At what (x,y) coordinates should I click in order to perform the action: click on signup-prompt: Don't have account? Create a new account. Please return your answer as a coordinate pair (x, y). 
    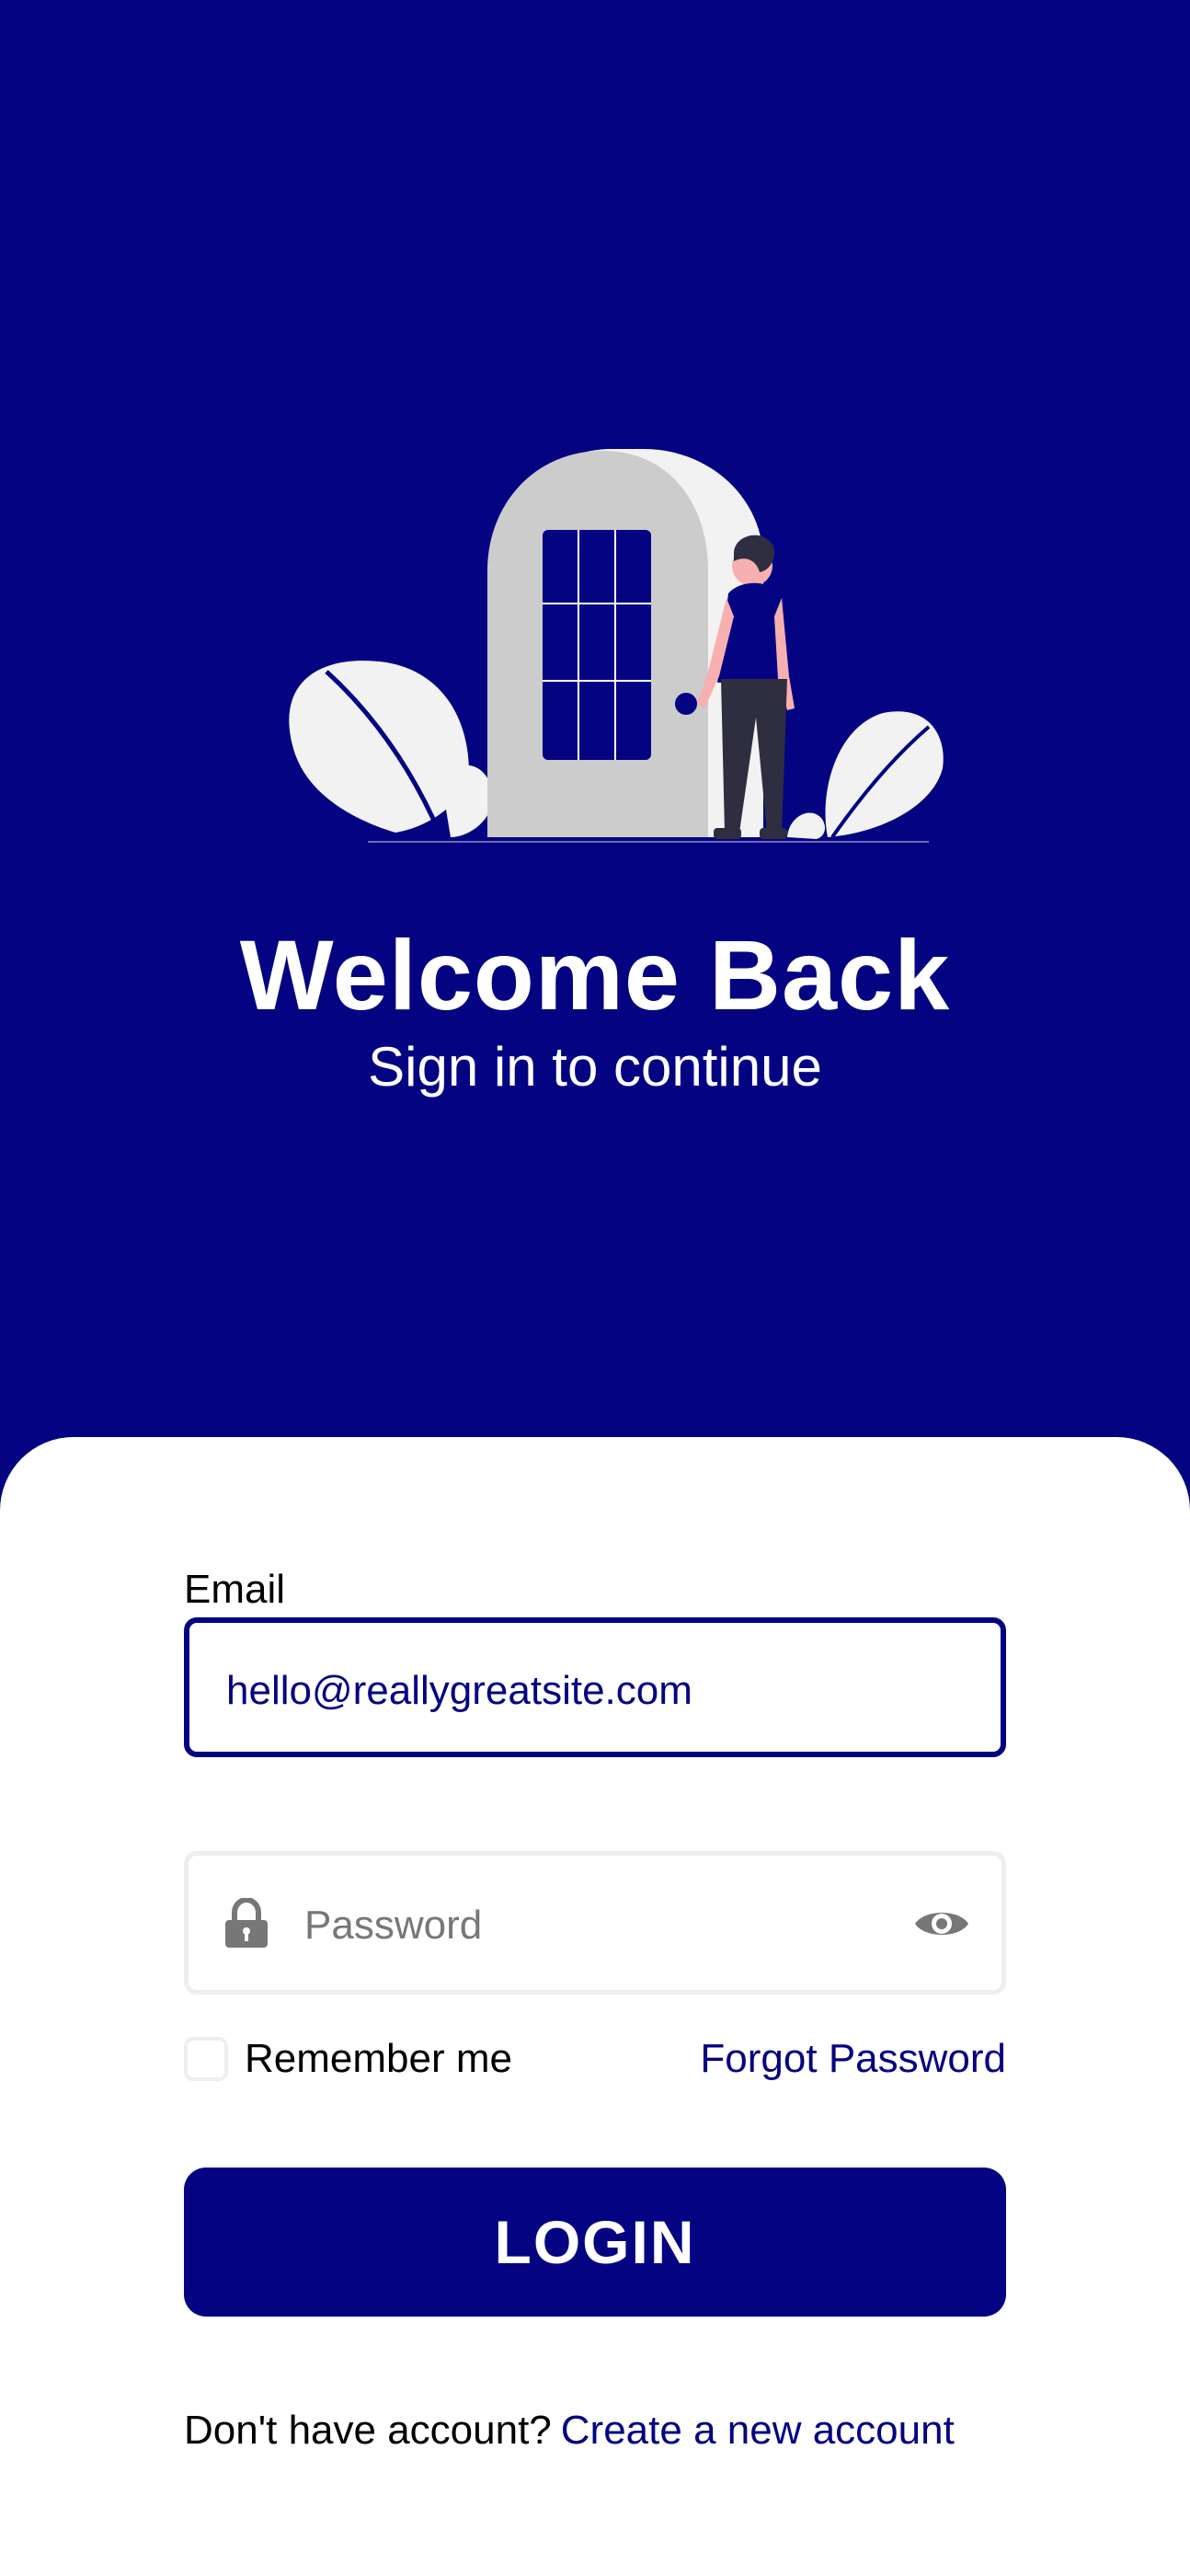
    Looking at the image, I should click on (569, 2430).